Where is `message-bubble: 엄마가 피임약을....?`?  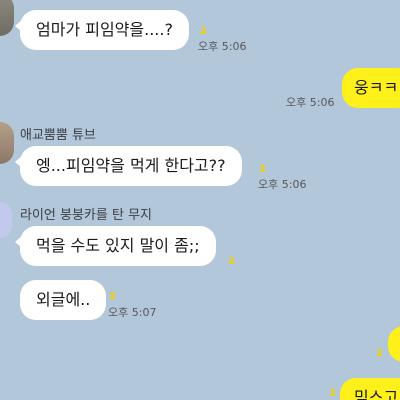
message-bubble: 엄마가 피임약을....? is located at coordinates (102, 30).